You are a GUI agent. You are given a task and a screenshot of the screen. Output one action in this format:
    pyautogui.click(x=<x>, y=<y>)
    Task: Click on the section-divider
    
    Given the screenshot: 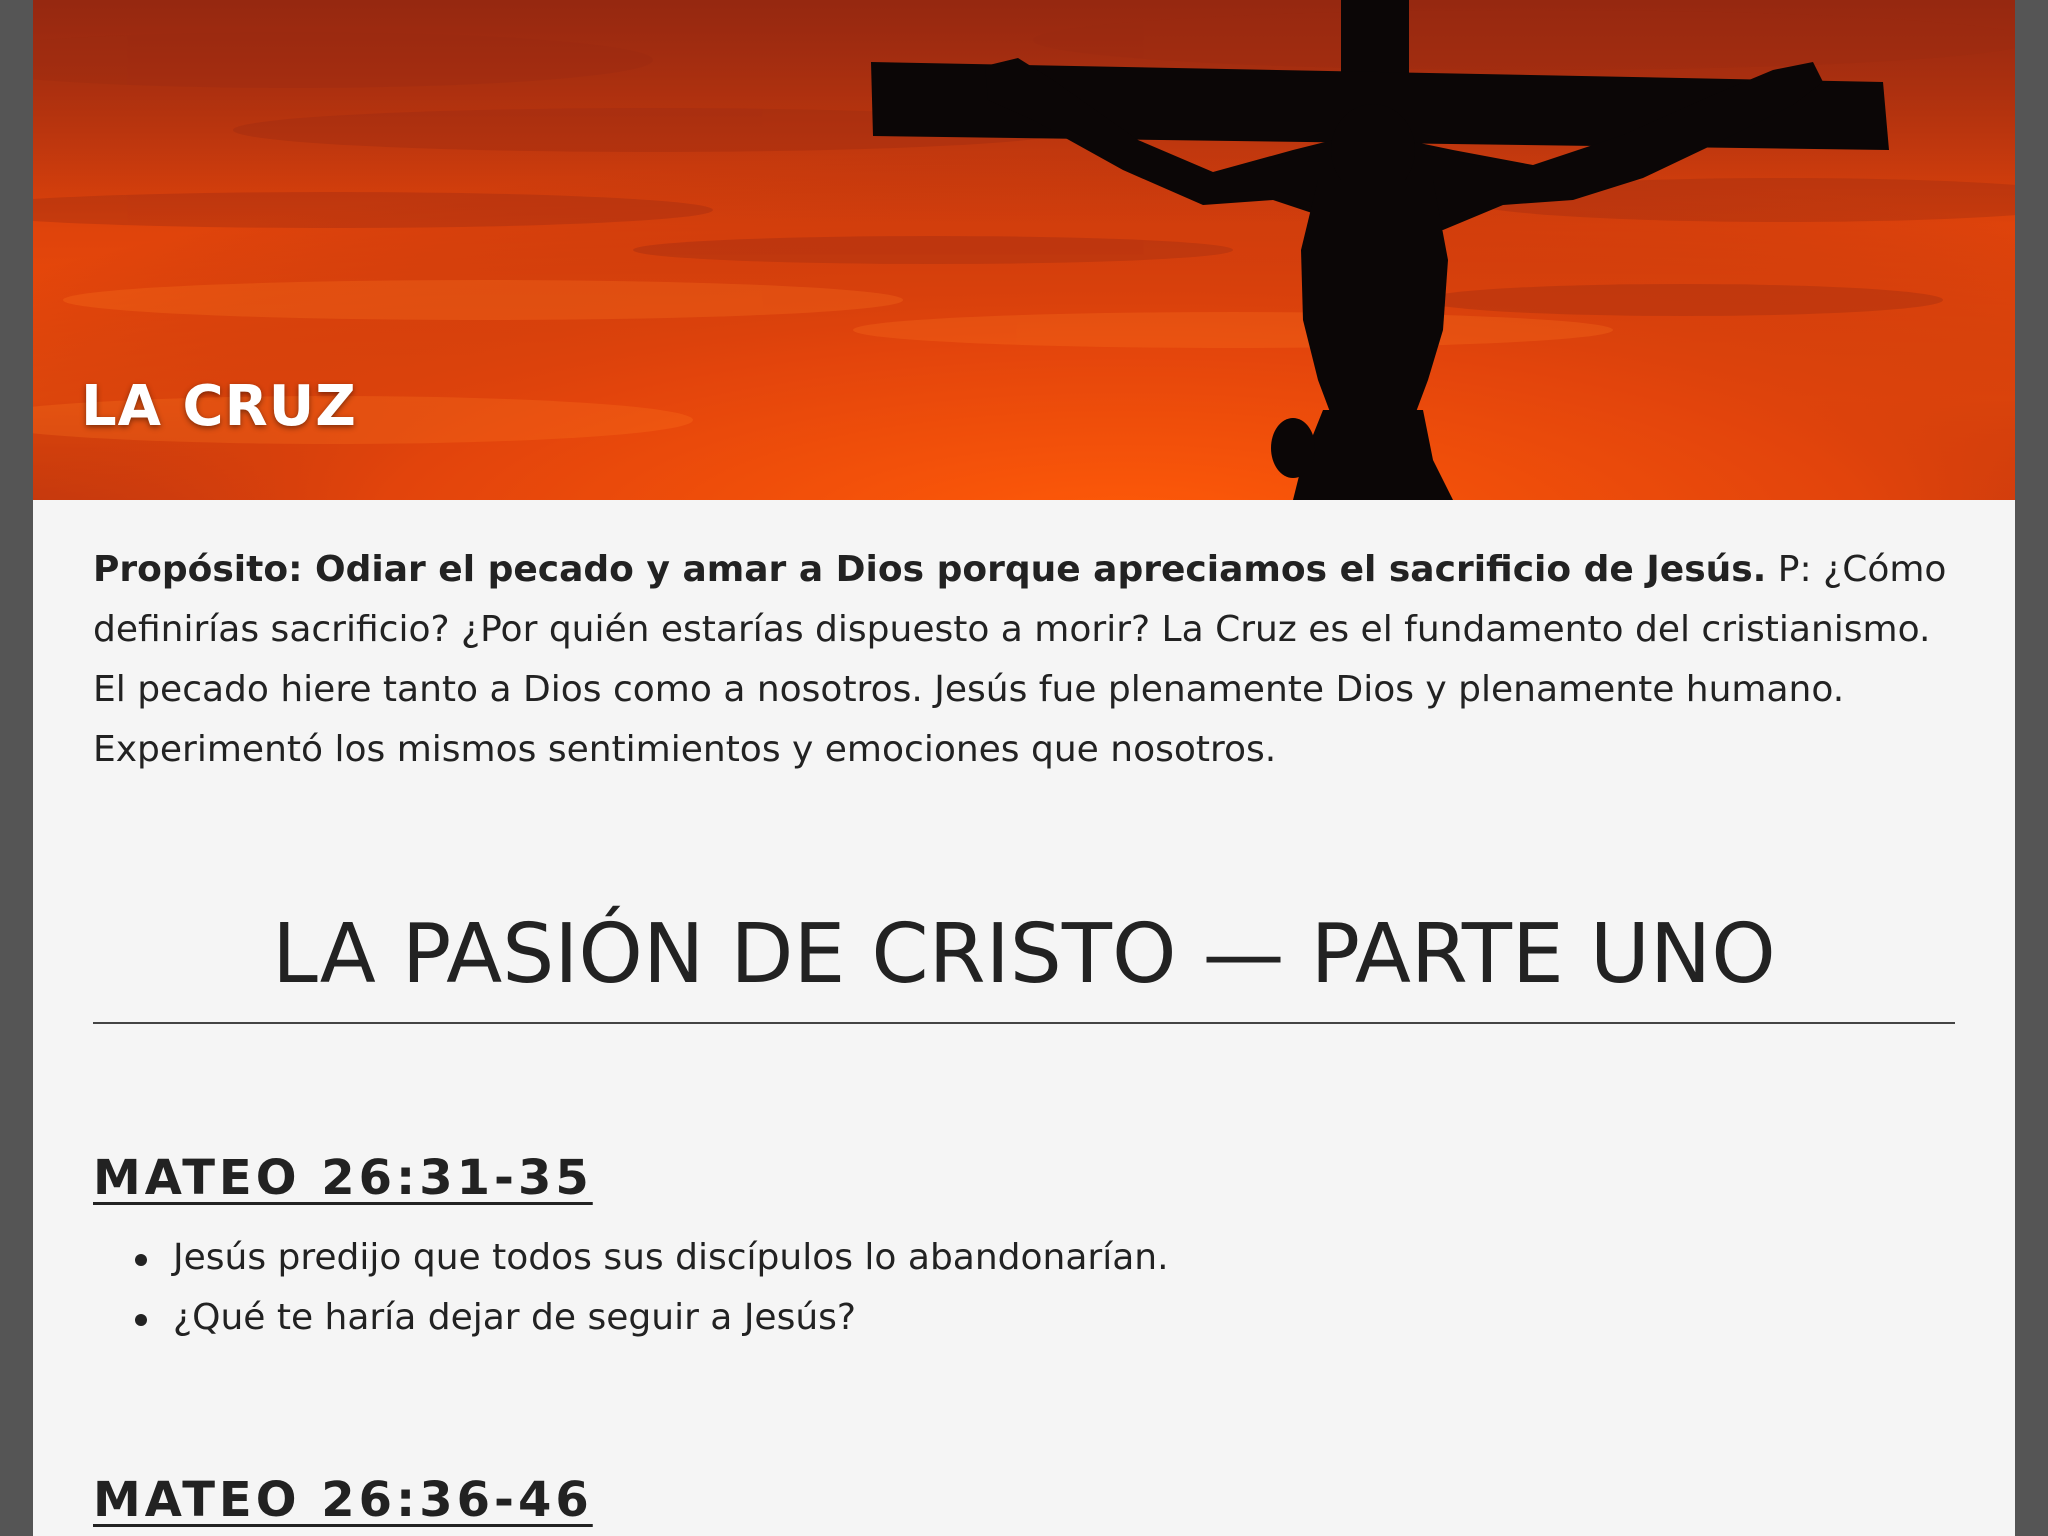 What is the action you would take?
    pyautogui.click(x=1024, y=1023)
    